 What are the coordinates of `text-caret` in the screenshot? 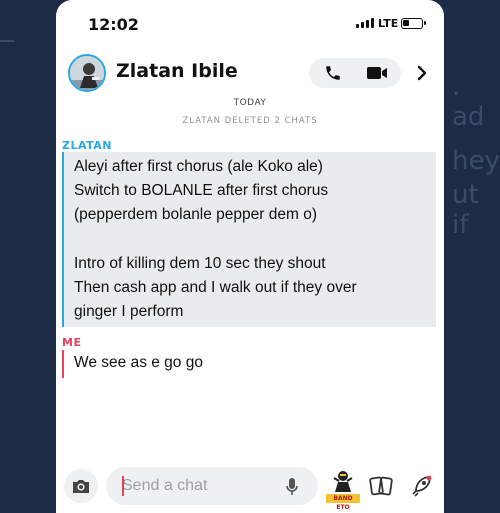 It's located at (123, 486).